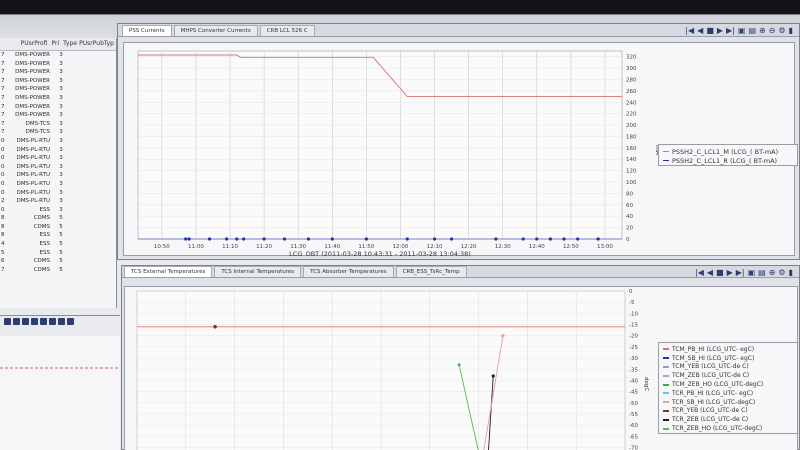 The width and height of the screenshot is (800, 450). What do you see at coordinates (168, 271) in the screenshot?
I see `tab-tcs-external-temperatures: TCS External Temperatures` at bounding box center [168, 271].